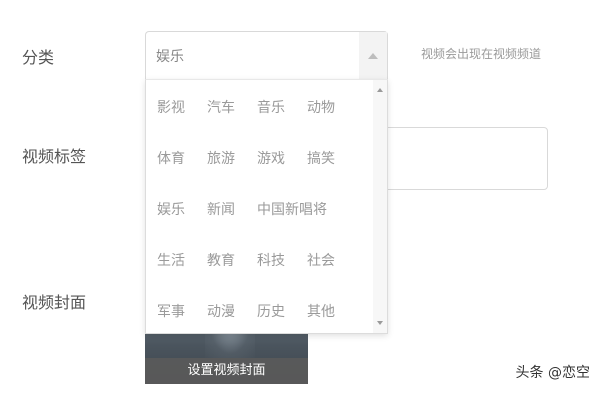  I want to click on option-xinwen: 新闻, so click(232, 224).